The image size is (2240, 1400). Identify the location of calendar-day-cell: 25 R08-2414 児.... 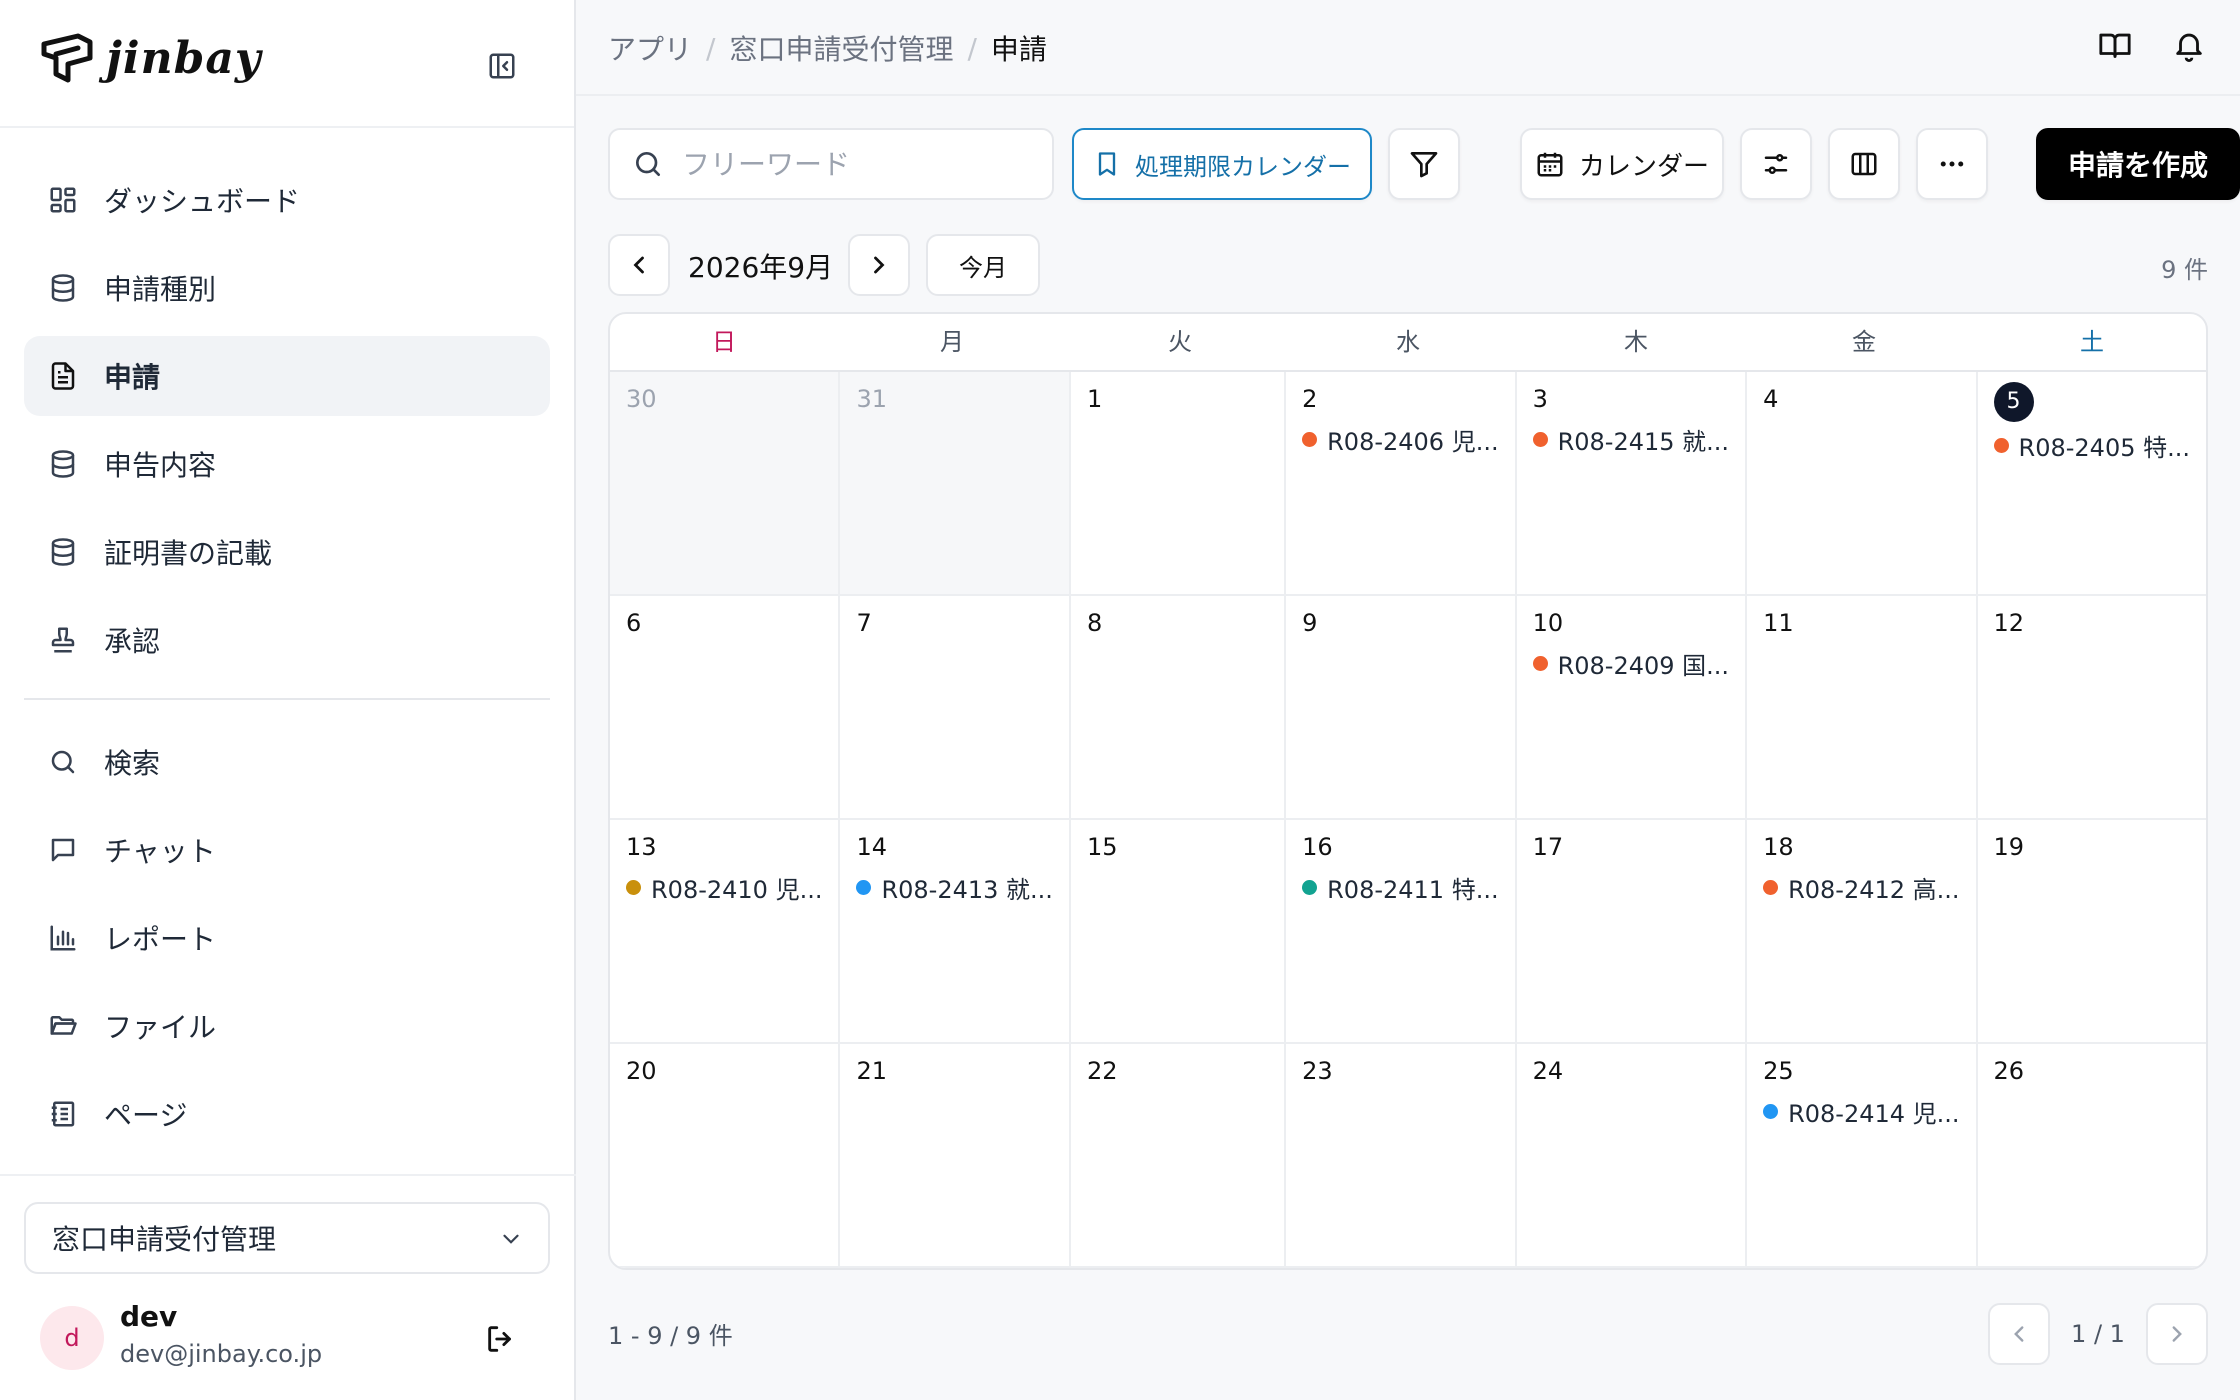
(1862, 1156).